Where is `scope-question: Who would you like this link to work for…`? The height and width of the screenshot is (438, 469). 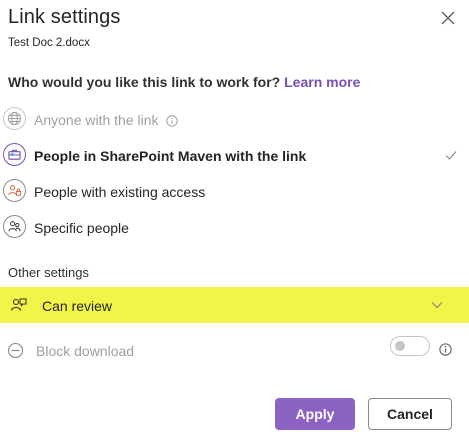
scope-question: Who would you like this link to work for… is located at coordinates (184, 82).